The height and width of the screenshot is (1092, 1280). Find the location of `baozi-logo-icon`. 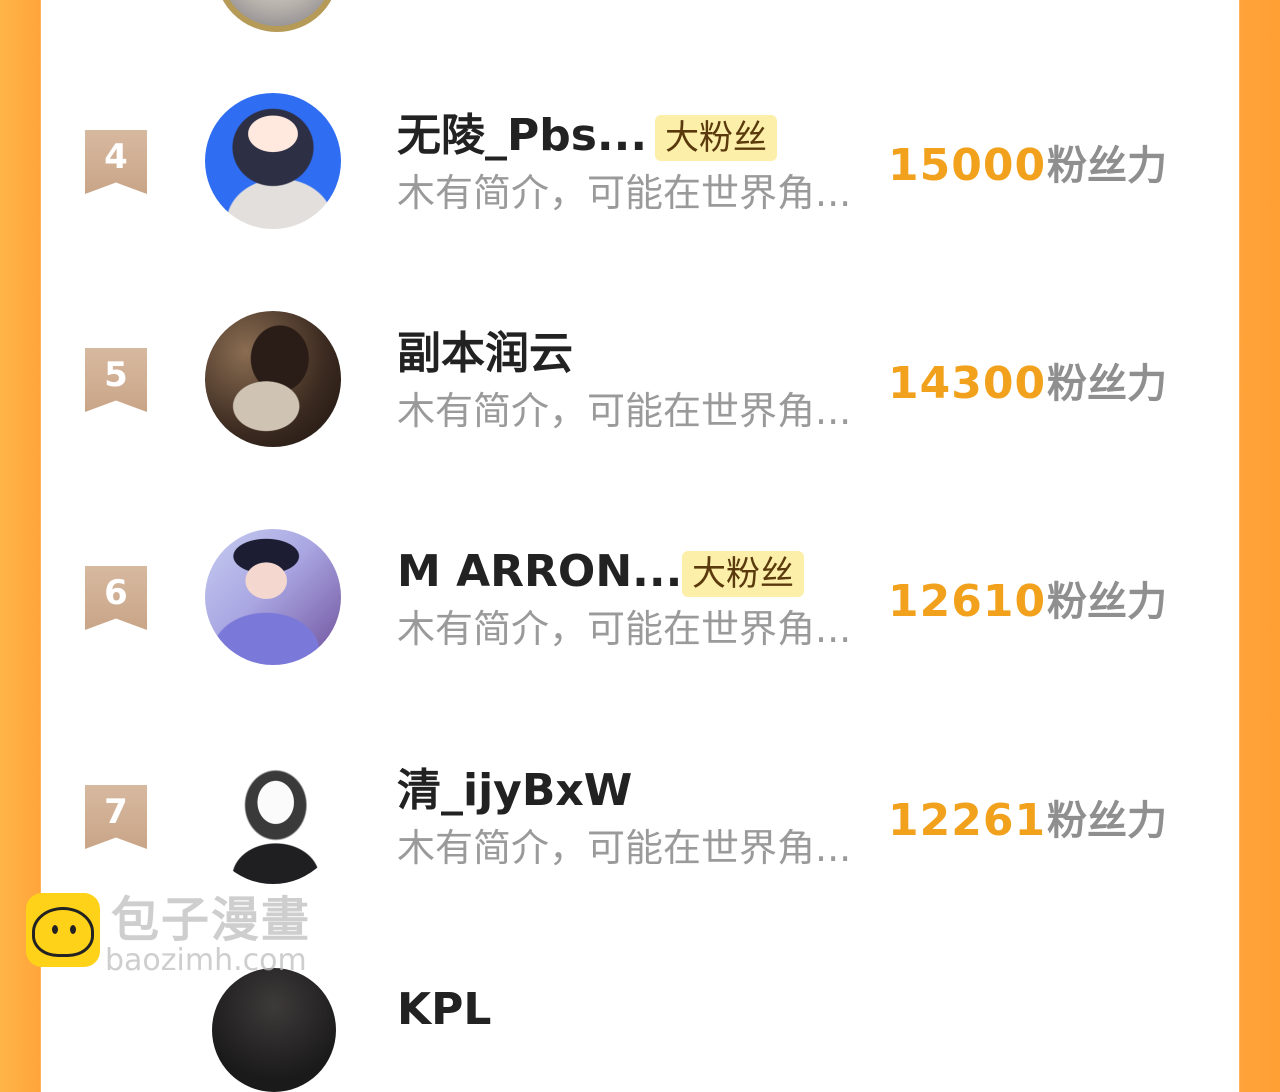

baozi-logo-icon is located at coordinates (63, 930).